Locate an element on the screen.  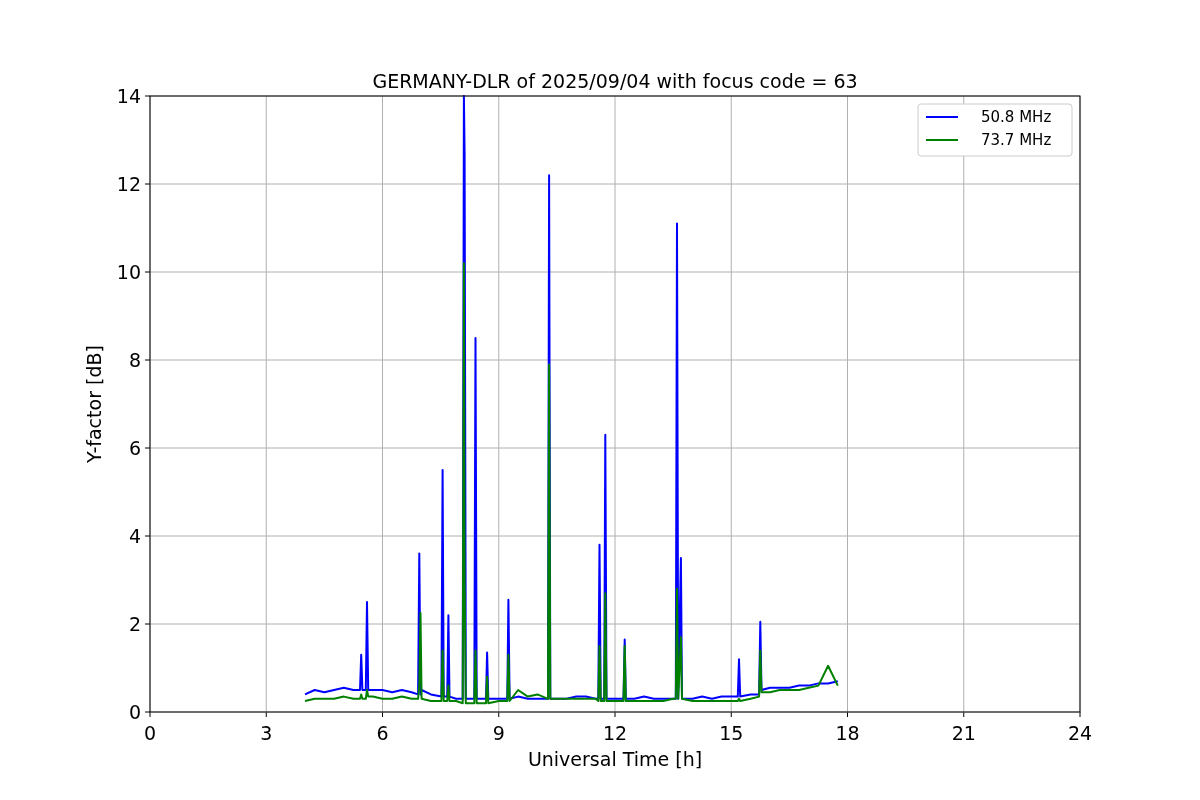
x-tick-label: 6 is located at coordinates (382, 733).